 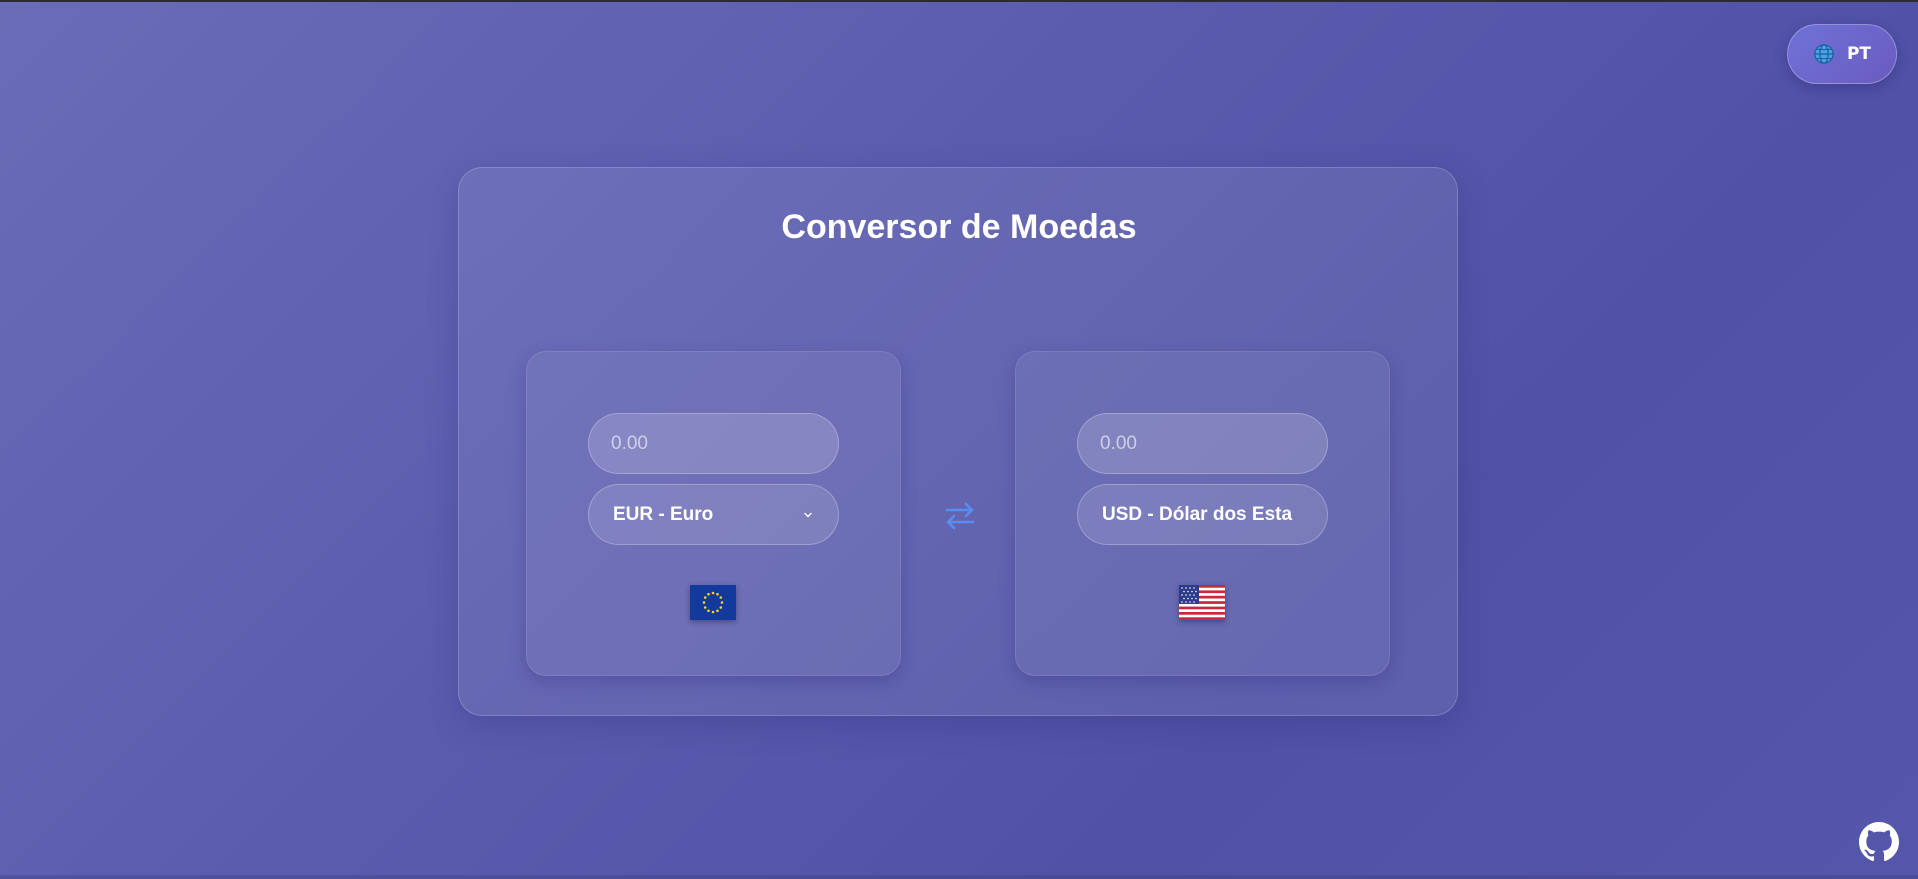 I want to click on window-top-border, so click(x=959, y=1).